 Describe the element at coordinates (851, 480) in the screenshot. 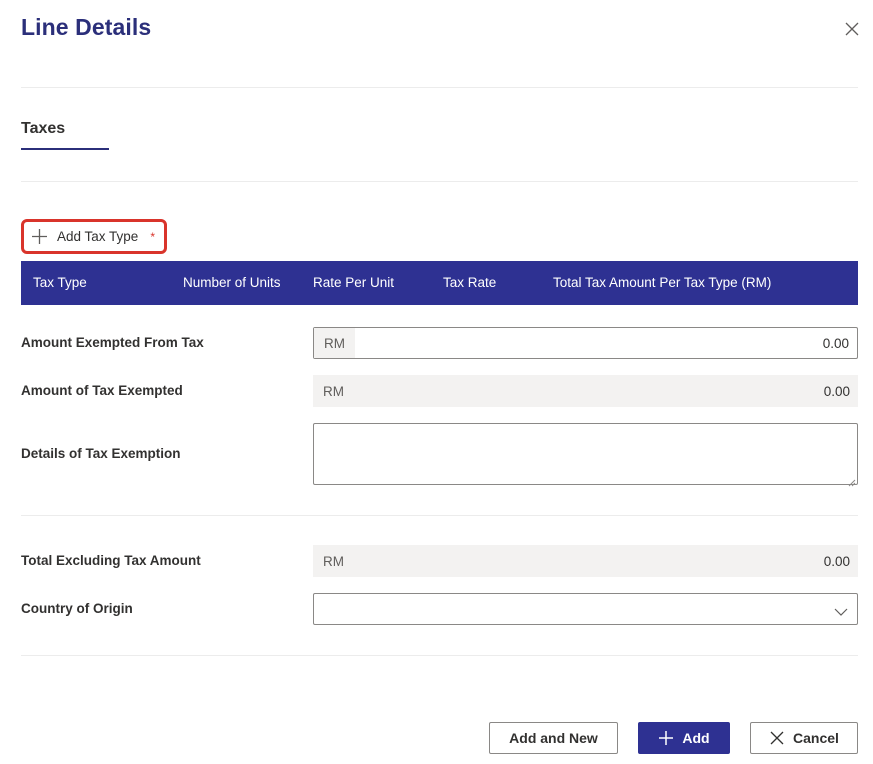

I see `resize-grip-icon` at that location.